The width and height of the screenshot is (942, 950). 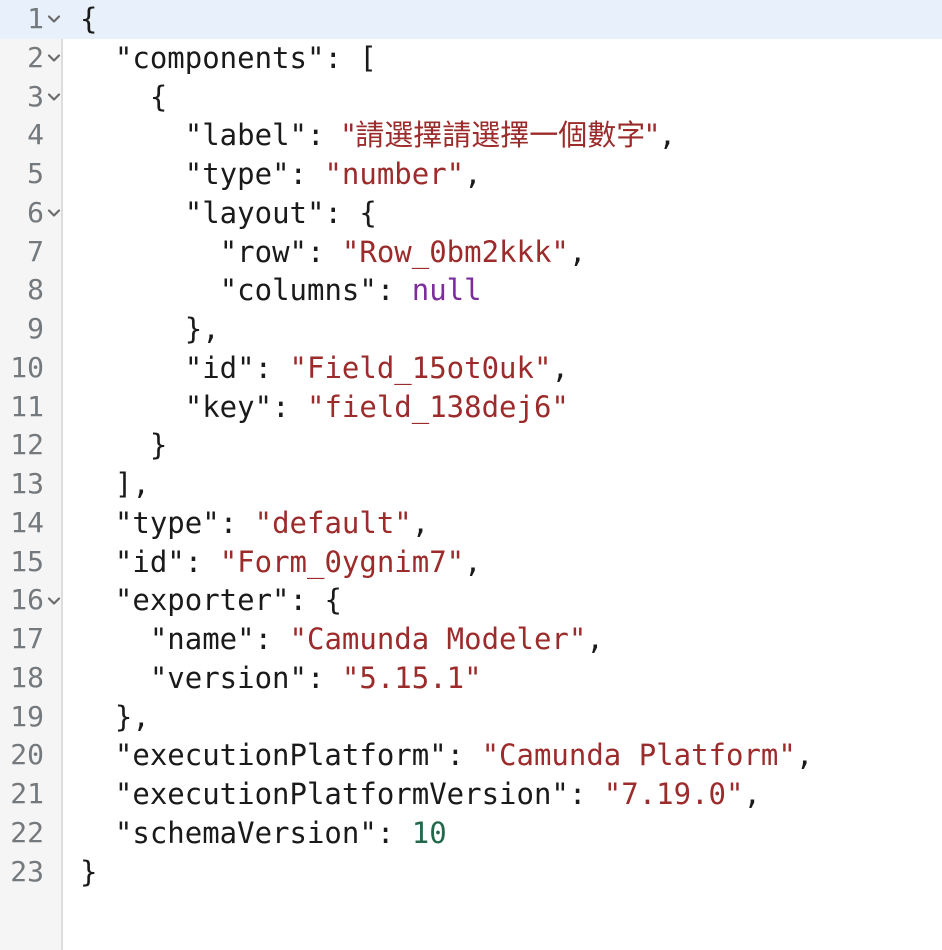 I want to click on code-line: 7 "row": "Row_0bm2kkk",, so click(x=471, y=252).